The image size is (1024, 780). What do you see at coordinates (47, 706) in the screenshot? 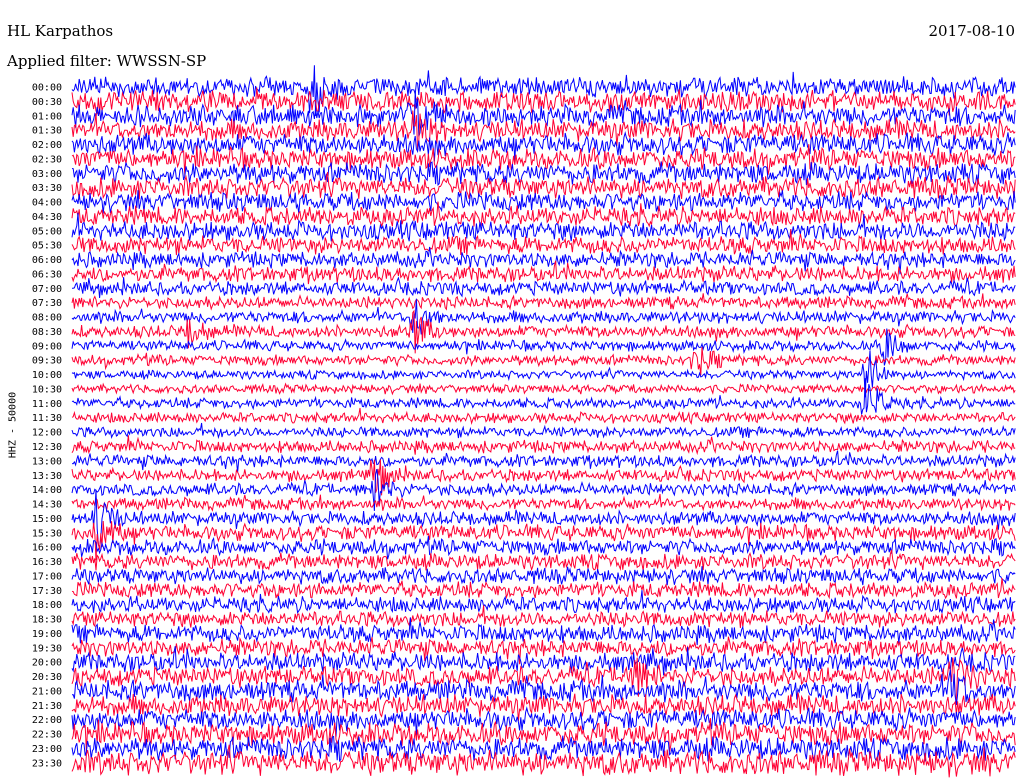
I see `row-label-2130: 21:30` at bounding box center [47, 706].